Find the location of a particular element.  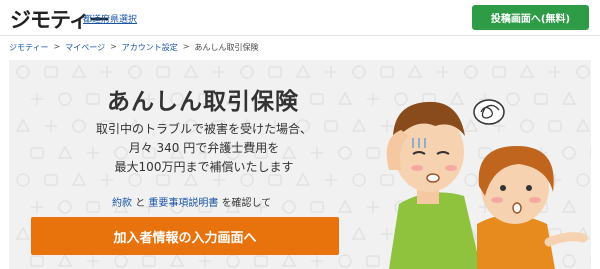

site-header: ジモティー 都道府県選択 投稿画面へ(無料) is located at coordinates (300, 18).